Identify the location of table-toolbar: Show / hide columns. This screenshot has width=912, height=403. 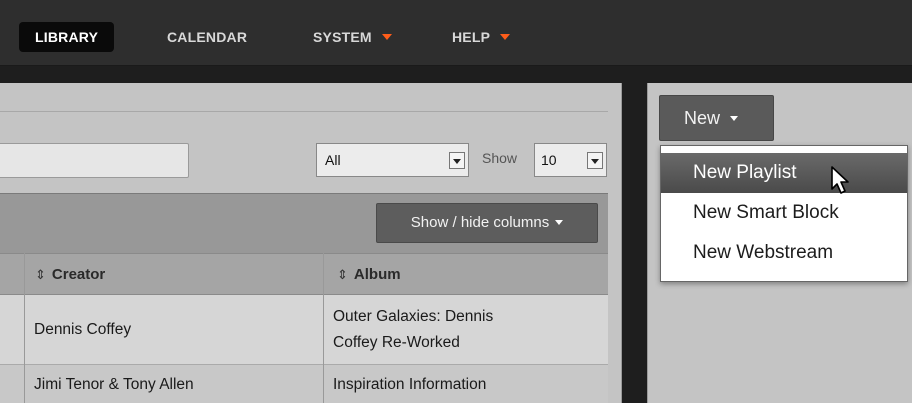
(304, 223).